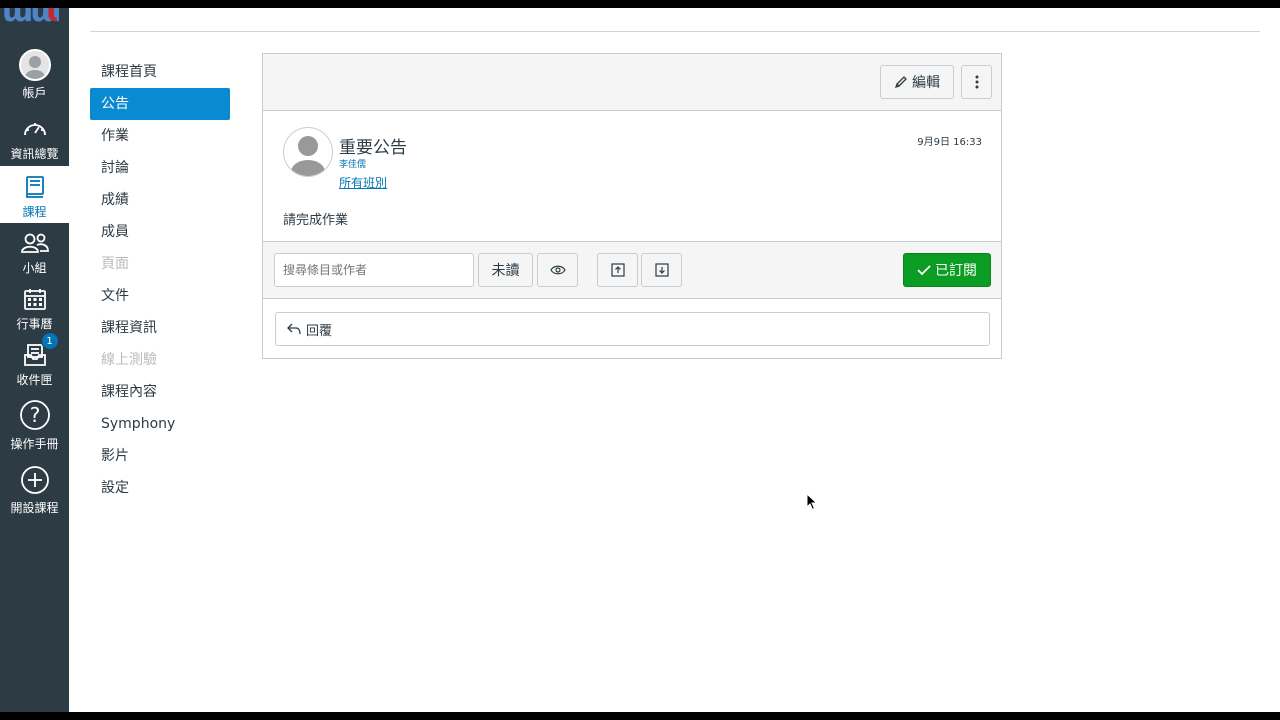  I want to click on collapse-all-button, so click(617, 270).